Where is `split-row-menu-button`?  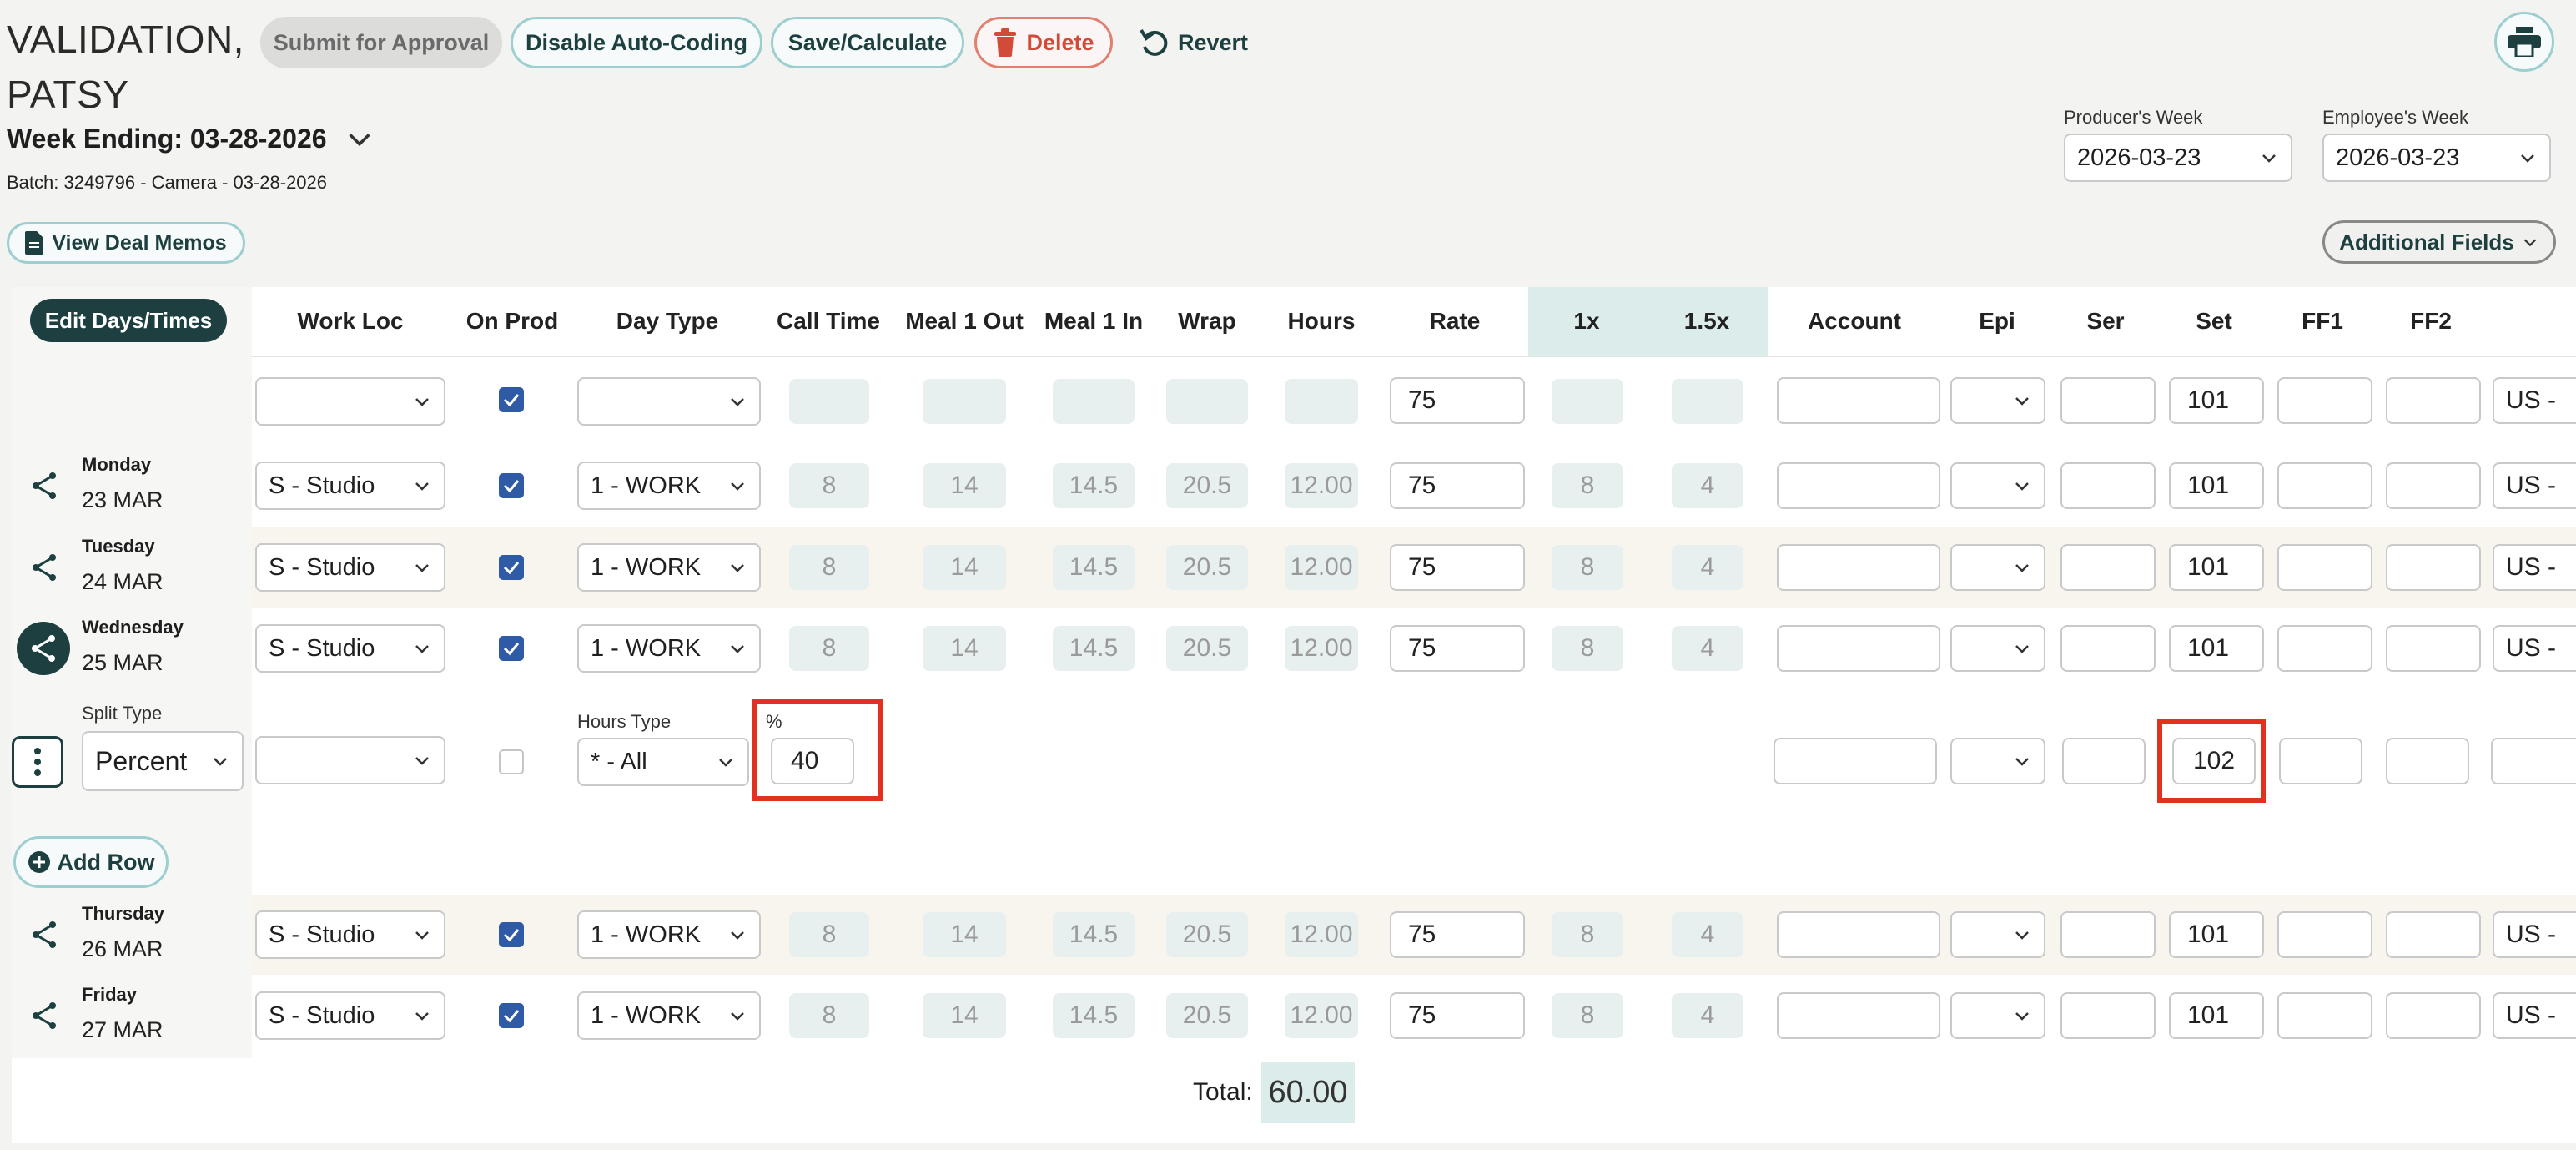 split-row-menu-button is located at coordinates (37, 762).